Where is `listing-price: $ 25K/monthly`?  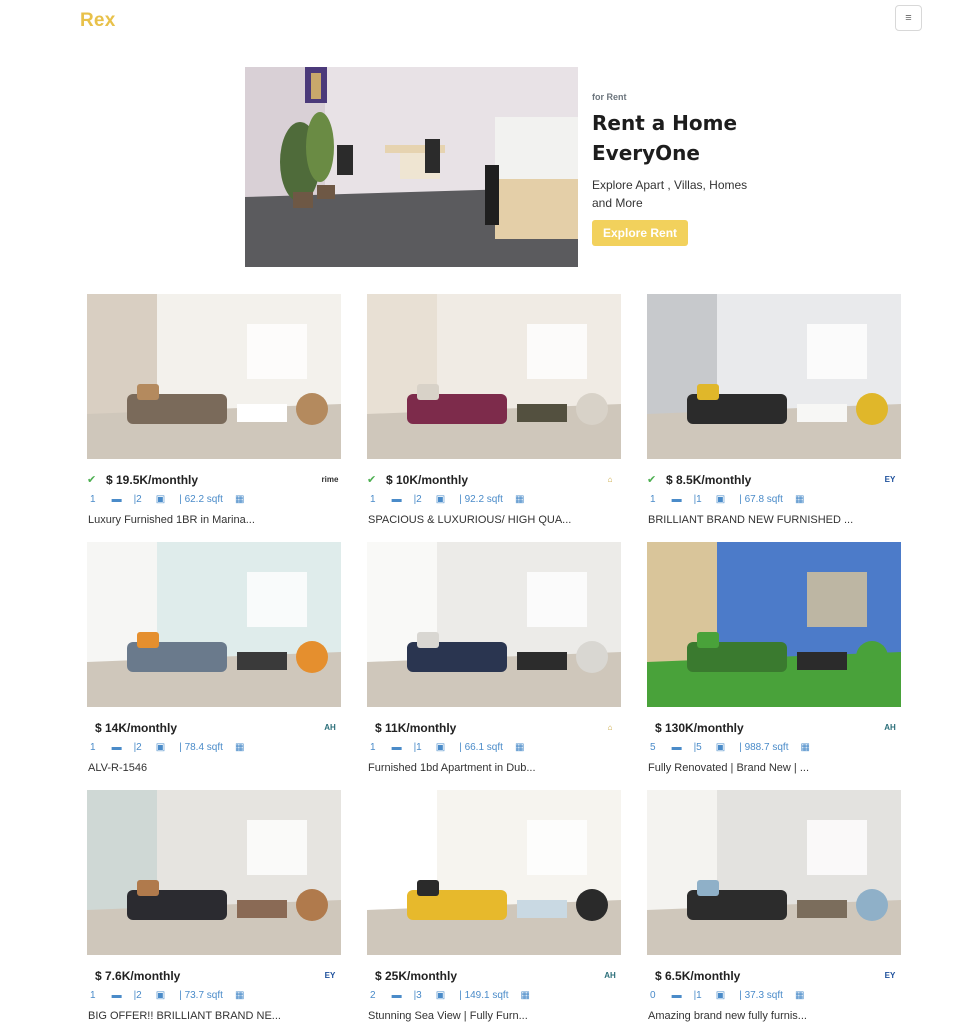 listing-price: $ 25K/monthly is located at coordinates (416, 976).